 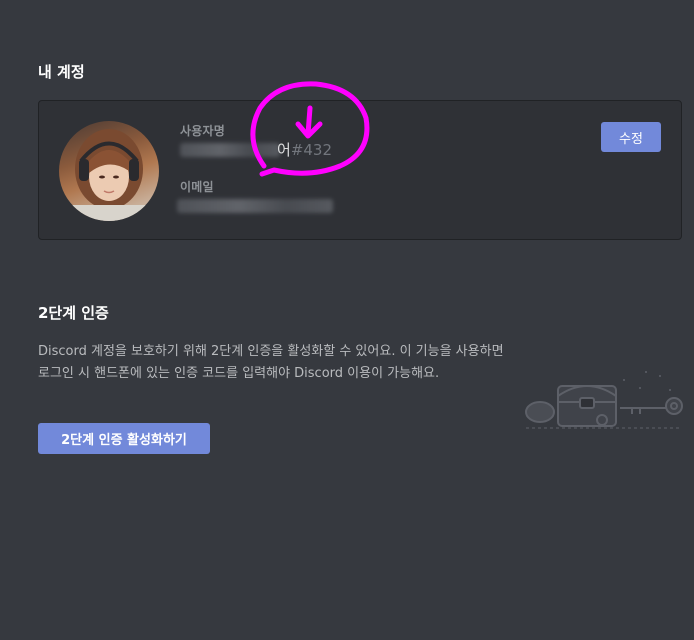 What do you see at coordinates (124, 438) in the screenshot?
I see `enable-two-factor-button: 2단계 인증 활성화하기` at bounding box center [124, 438].